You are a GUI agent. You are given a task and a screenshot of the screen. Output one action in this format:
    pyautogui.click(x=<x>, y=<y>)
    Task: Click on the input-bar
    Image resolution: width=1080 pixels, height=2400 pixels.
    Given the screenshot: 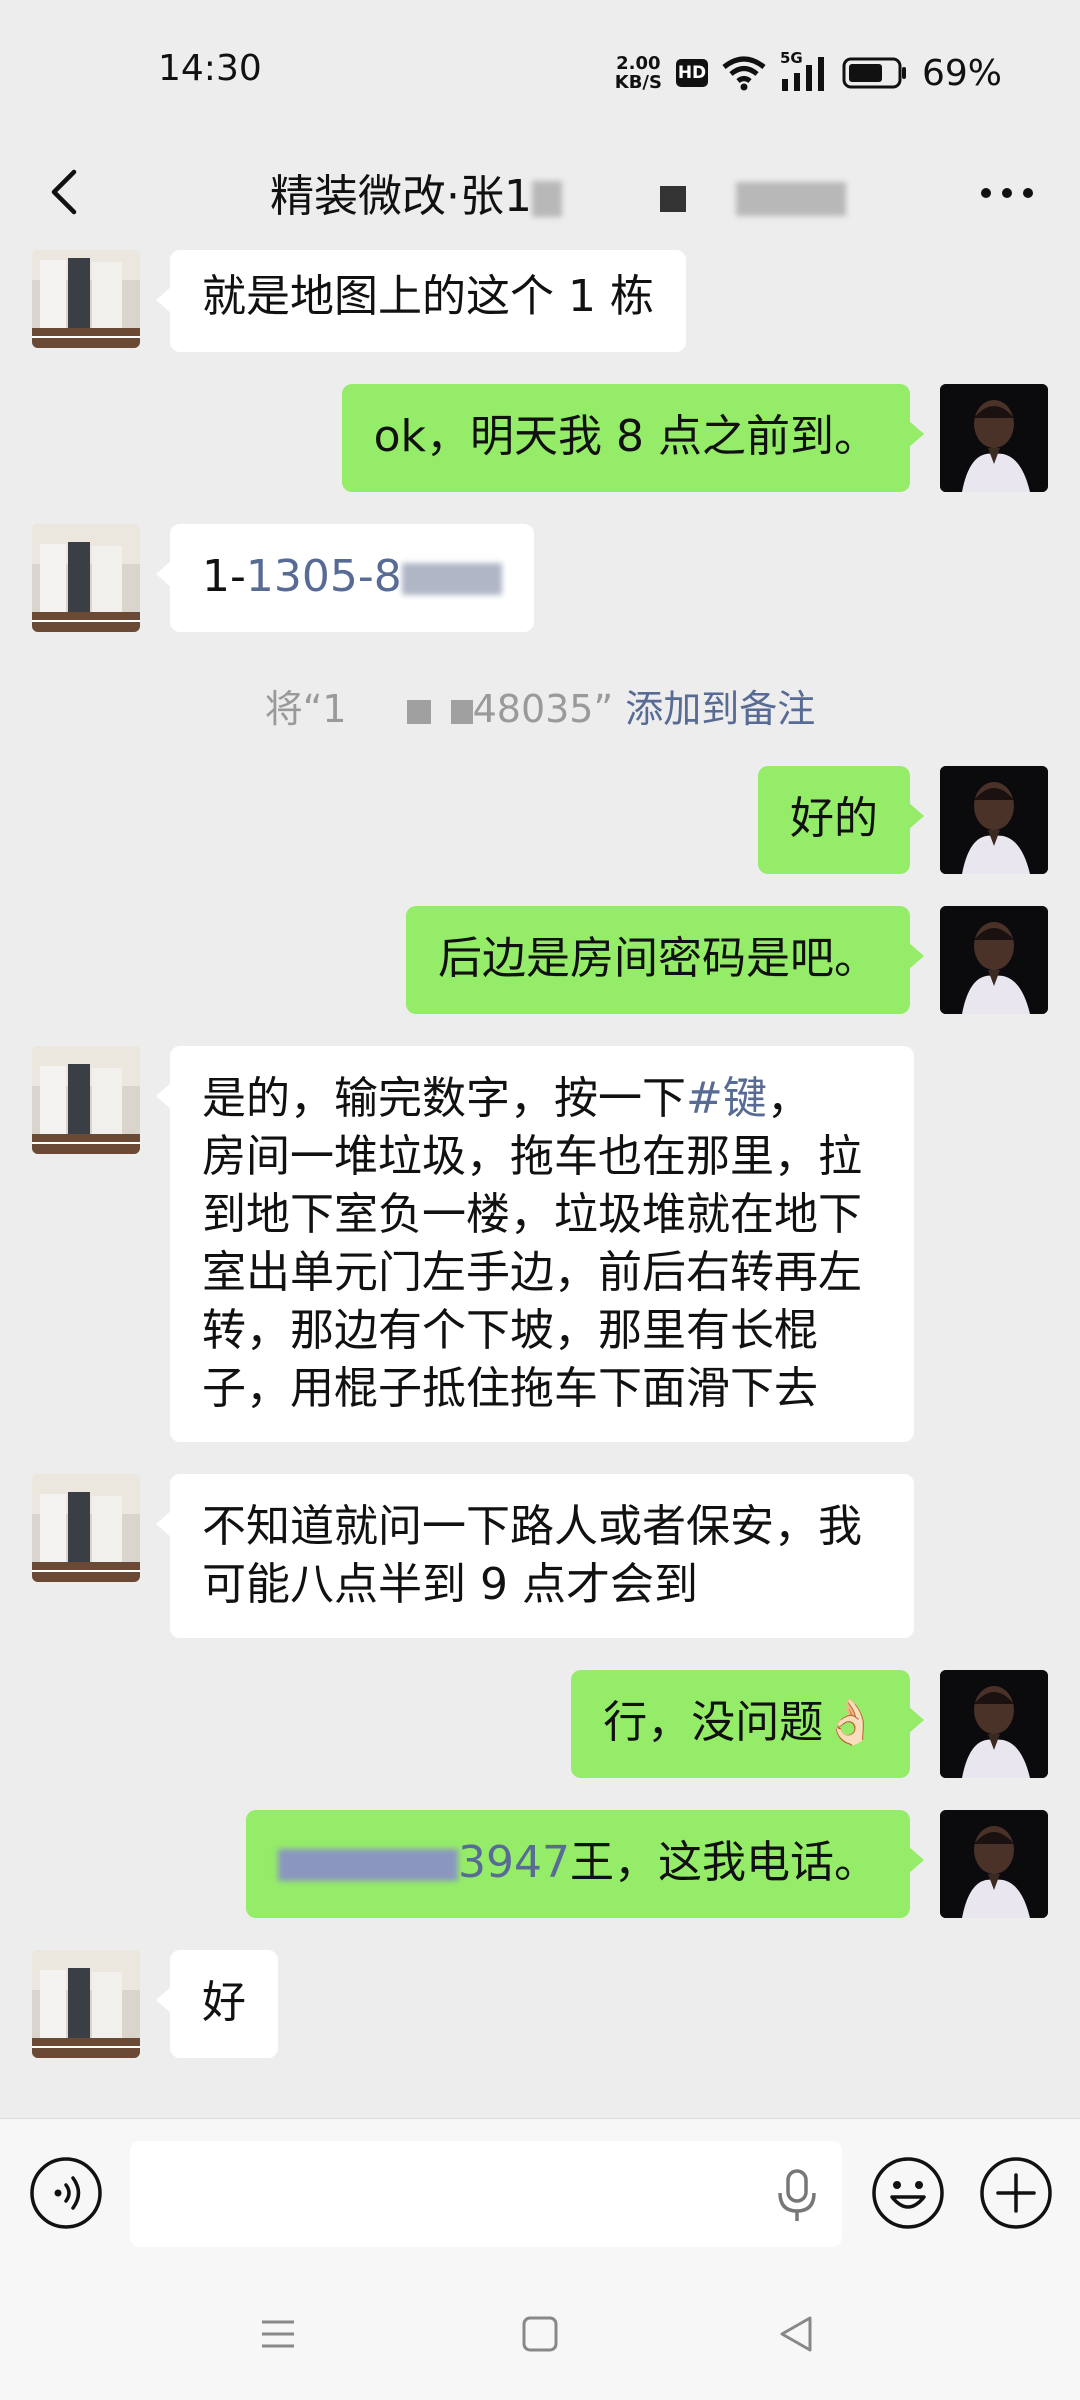 What is the action you would take?
    pyautogui.click(x=540, y=2193)
    